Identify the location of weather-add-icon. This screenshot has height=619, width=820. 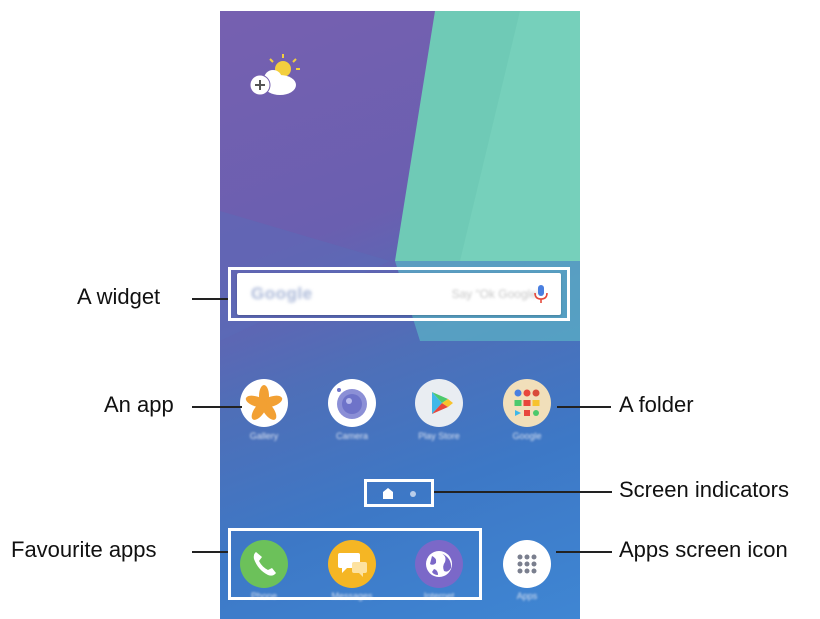
(276, 76).